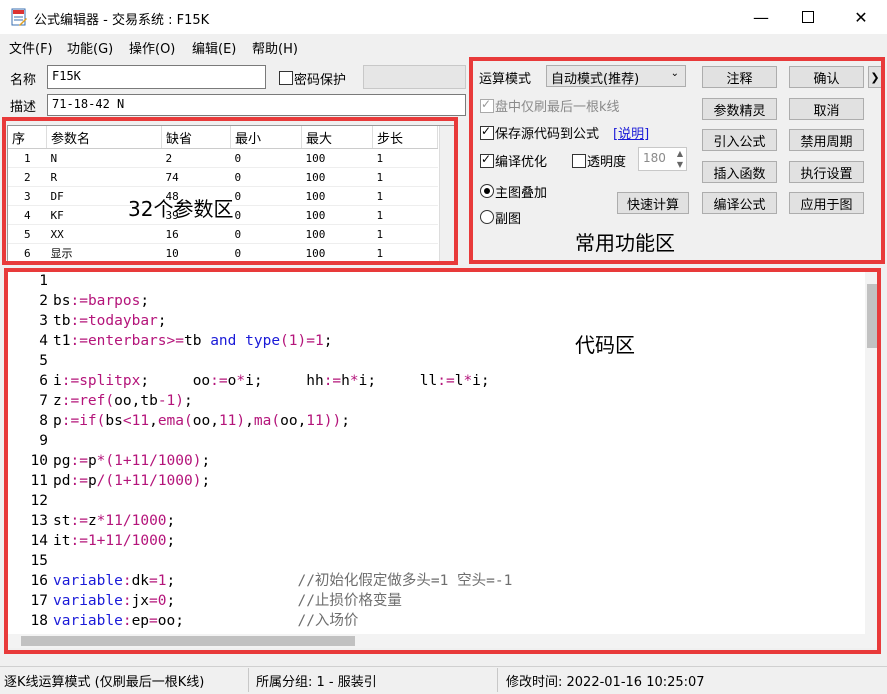 The width and height of the screenshot is (887, 694). What do you see at coordinates (230, 191) in the screenshot?
I see `params-zone-frame` at bounding box center [230, 191].